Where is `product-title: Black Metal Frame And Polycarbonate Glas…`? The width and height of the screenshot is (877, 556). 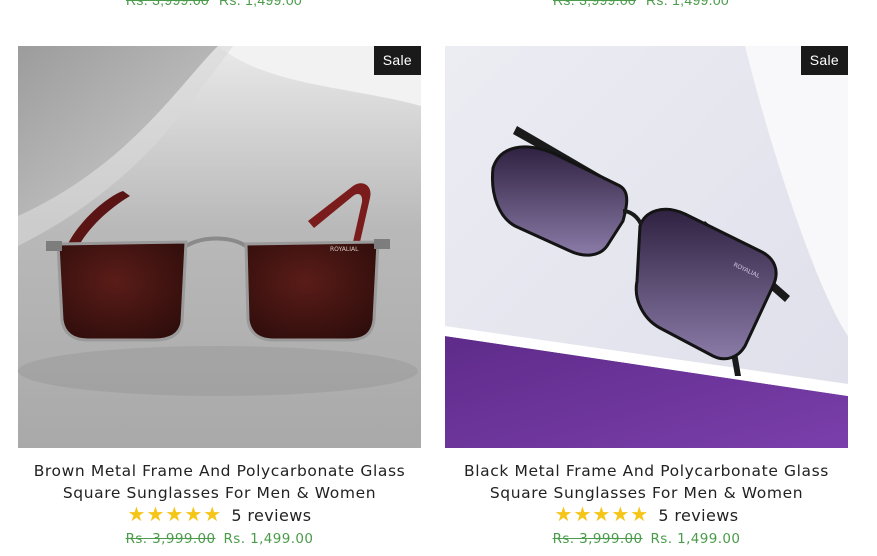
product-title: Black Metal Frame And Polycarbonate Glas… is located at coordinates (646, 482).